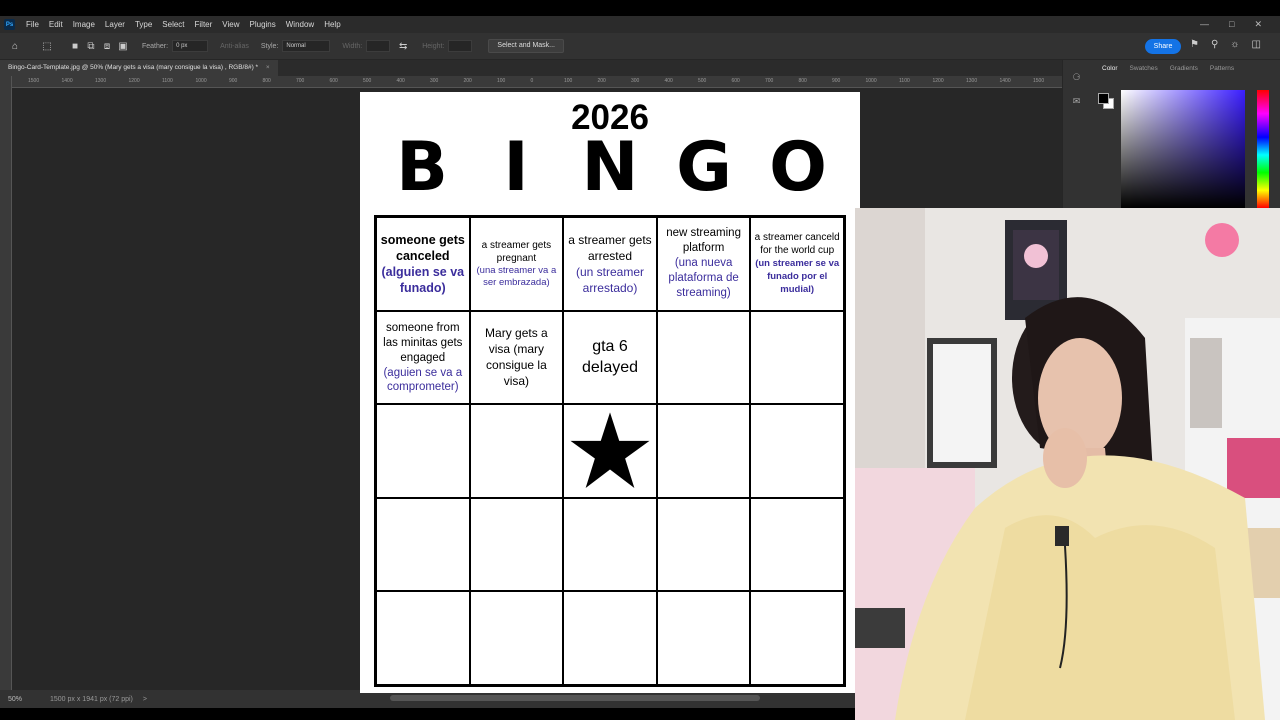 The height and width of the screenshot is (720, 1280). Describe the element at coordinates (230, 24) in the screenshot. I see `menu-view: View` at that location.